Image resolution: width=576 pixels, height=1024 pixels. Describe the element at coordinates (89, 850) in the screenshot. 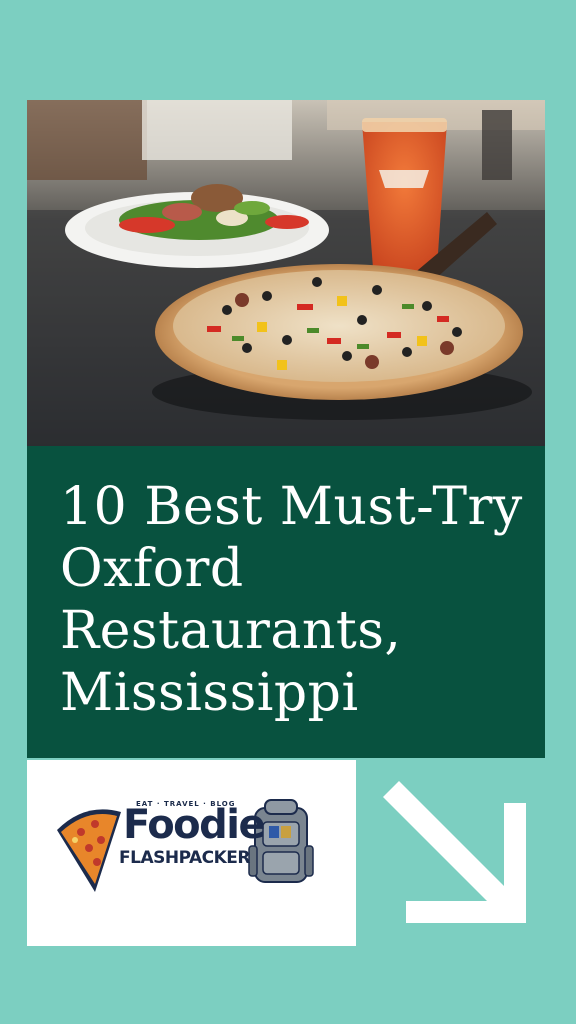

I see `pizza-slice-icon` at that location.